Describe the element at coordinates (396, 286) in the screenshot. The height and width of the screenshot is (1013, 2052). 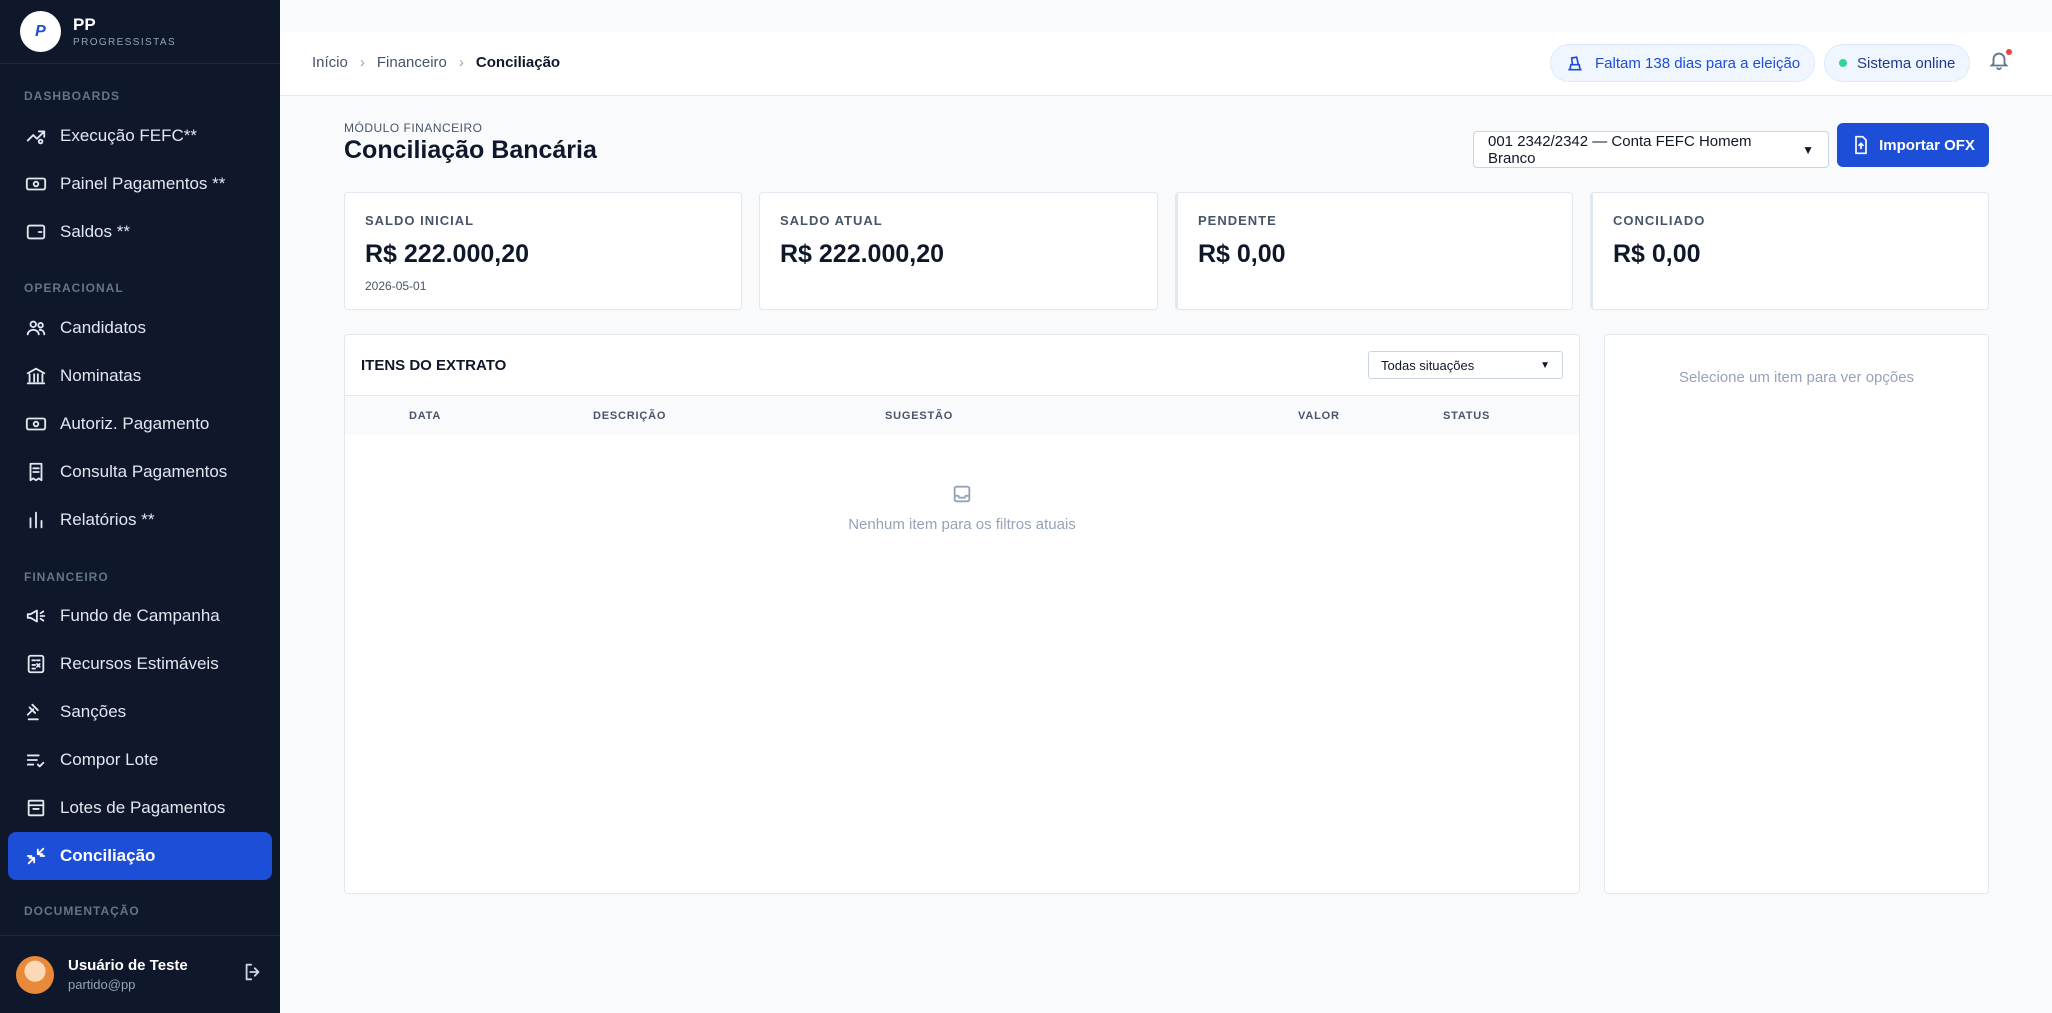
I see `card-date: 2026-05-01` at that location.